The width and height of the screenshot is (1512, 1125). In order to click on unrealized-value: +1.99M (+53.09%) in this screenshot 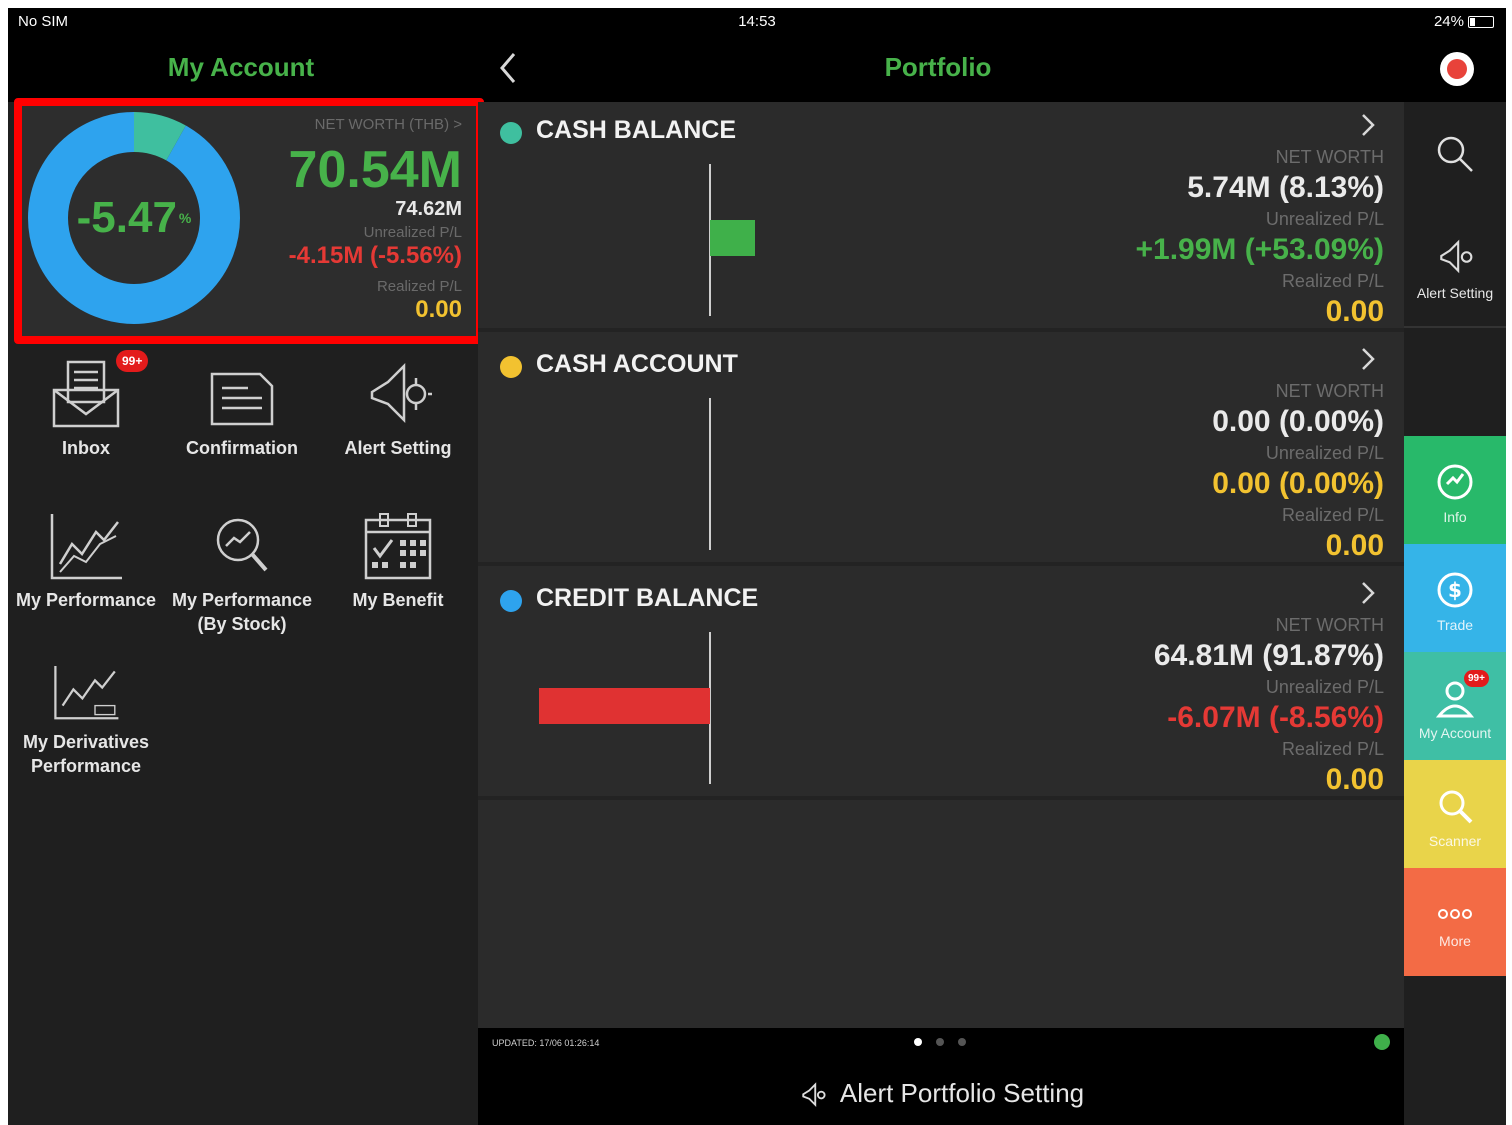, I will do `click(1259, 249)`.